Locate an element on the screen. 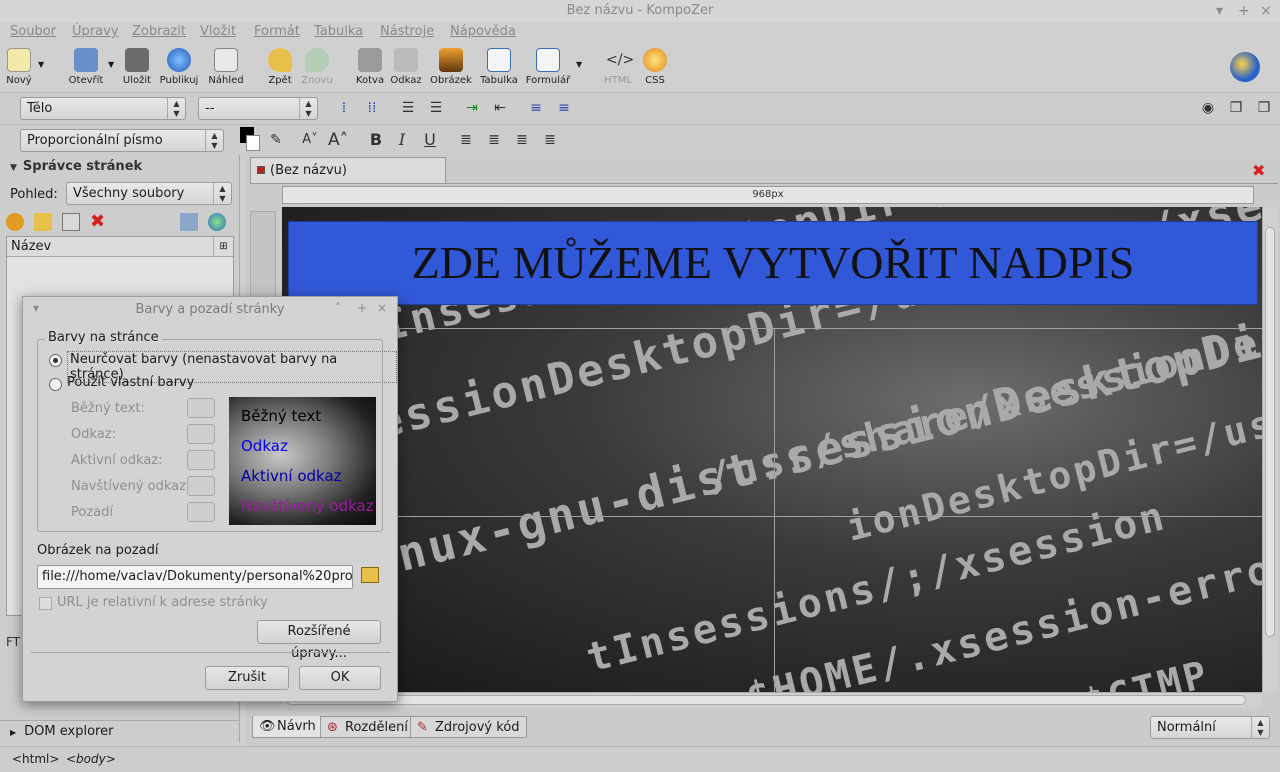 Image resolution: width=1280 pixels, height=772 pixels. image-button: Obrázek is located at coordinates (451, 67).